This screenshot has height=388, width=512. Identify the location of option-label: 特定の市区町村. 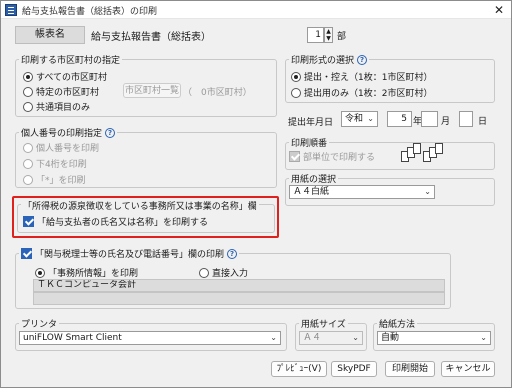
(68, 93).